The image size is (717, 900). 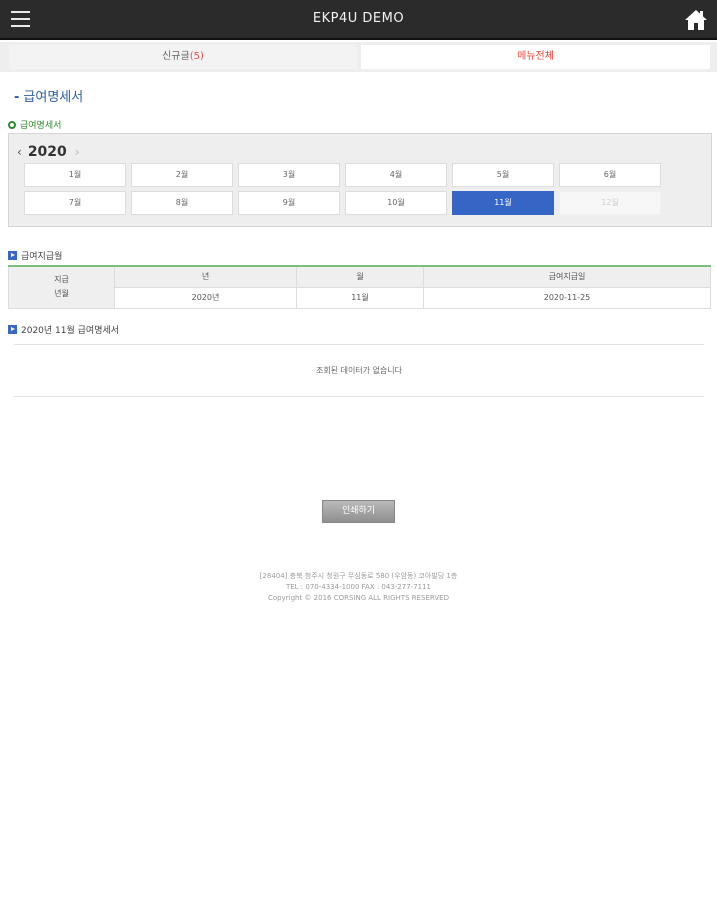 I want to click on title-dash: -, so click(x=17, y=97).